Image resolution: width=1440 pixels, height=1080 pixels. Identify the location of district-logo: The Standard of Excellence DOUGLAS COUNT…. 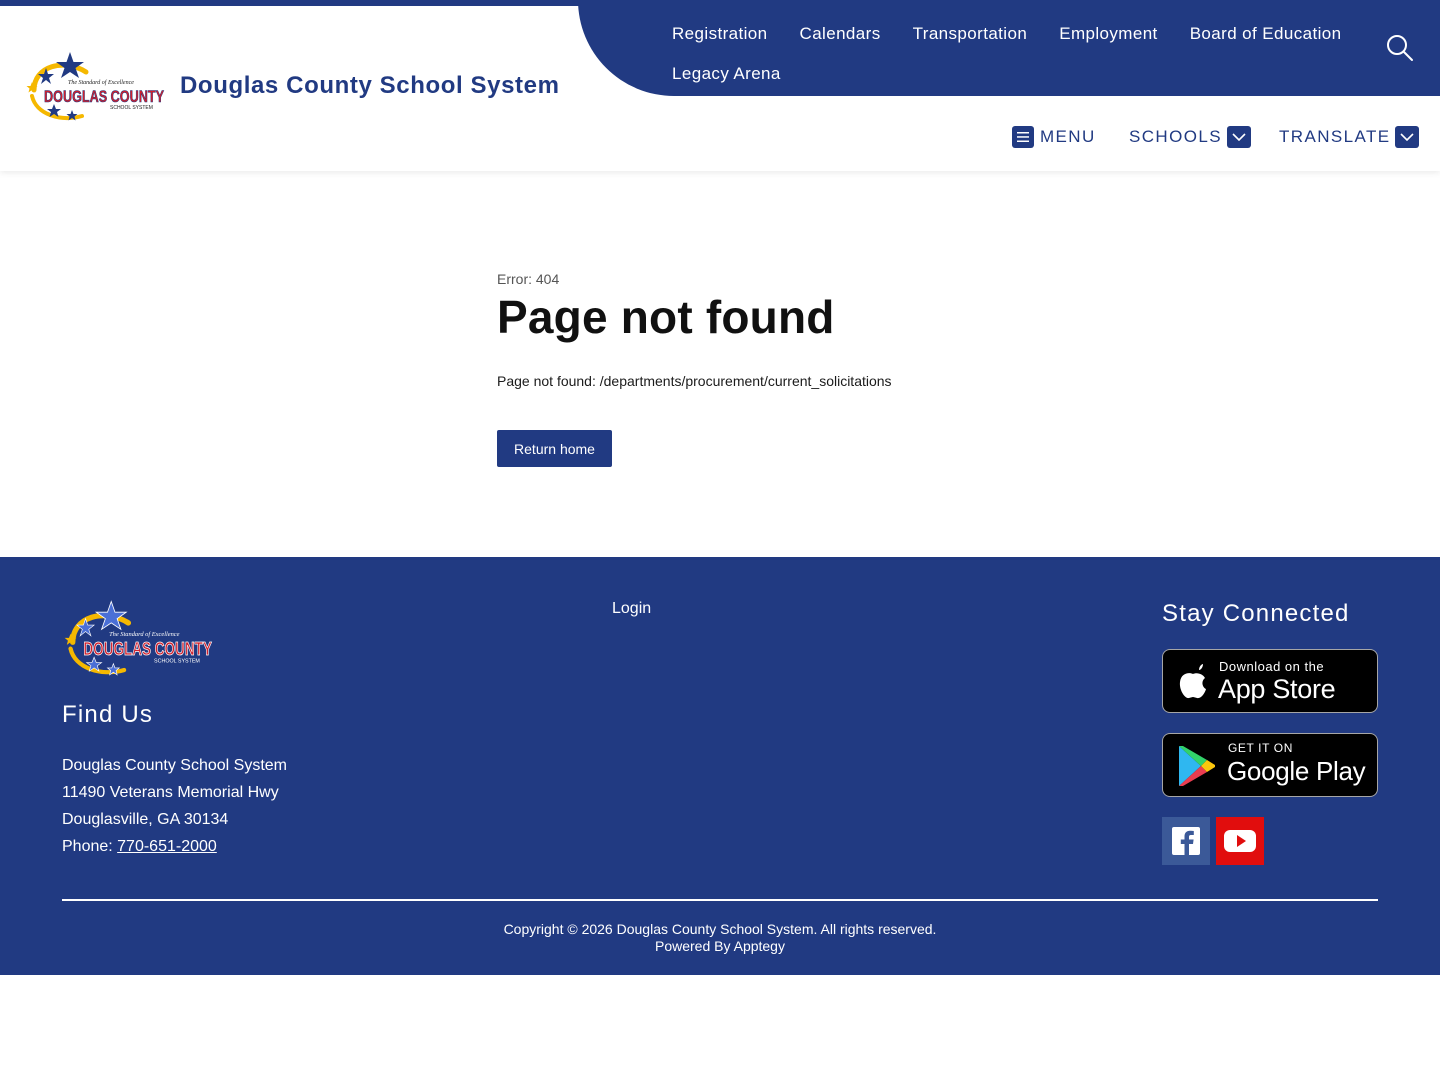
(95, 87).